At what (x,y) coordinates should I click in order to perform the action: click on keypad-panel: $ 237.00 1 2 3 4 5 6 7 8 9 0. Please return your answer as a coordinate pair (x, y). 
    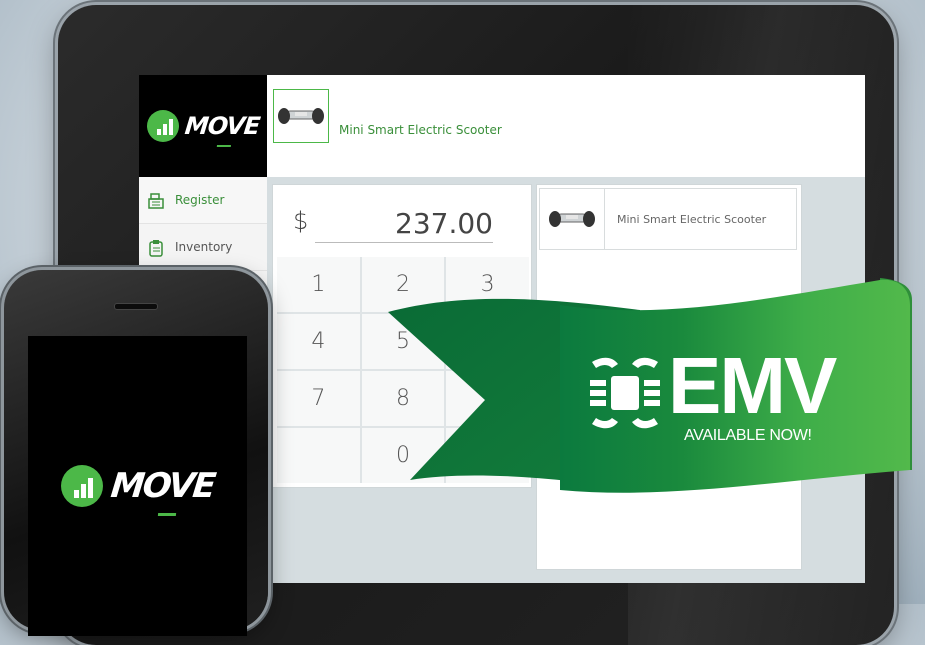
    Looking at the image, I should click on (402, 336).